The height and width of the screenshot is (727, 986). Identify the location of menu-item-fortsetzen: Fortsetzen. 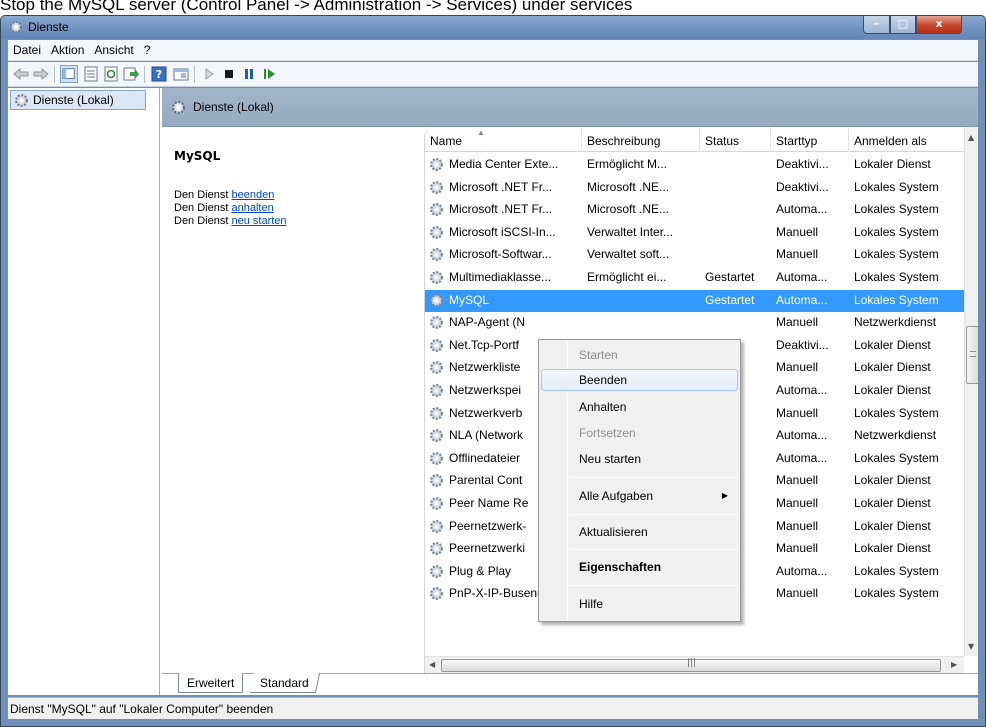
(639, 433).